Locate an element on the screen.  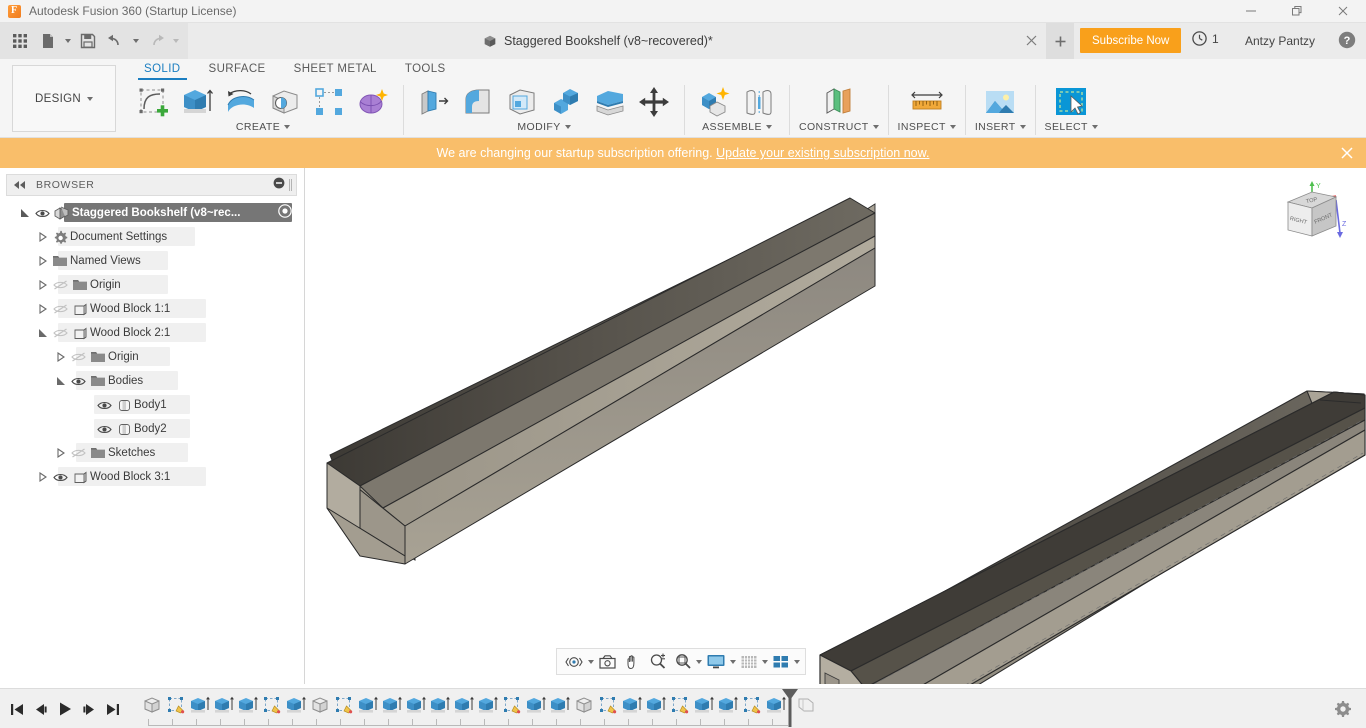
skip-start-icon is located at coordinates (17, 709).